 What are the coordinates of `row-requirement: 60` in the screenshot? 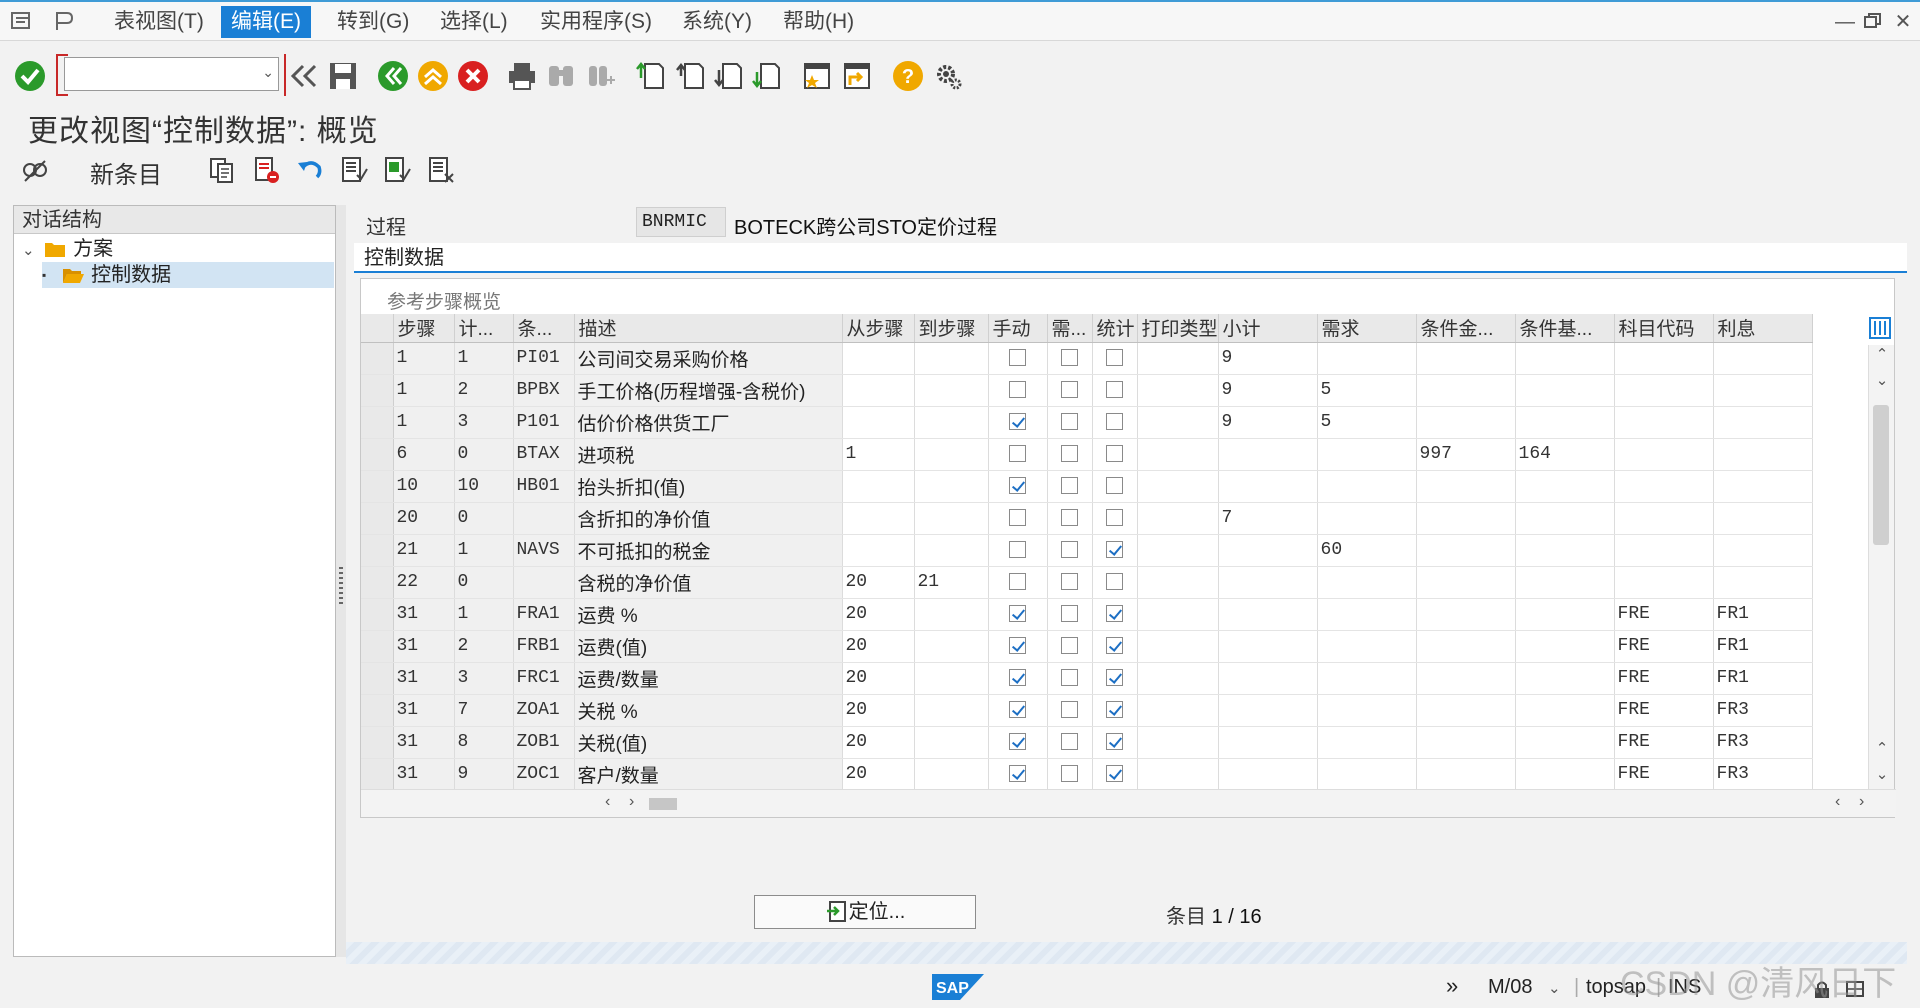 It's located at (1367, 550).